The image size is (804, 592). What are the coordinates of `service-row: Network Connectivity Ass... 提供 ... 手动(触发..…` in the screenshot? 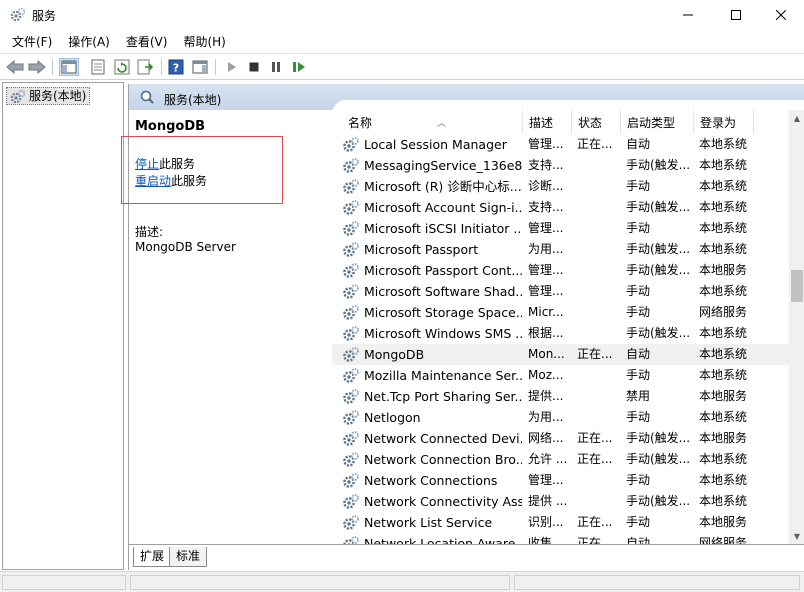 It's located at (560, 501).